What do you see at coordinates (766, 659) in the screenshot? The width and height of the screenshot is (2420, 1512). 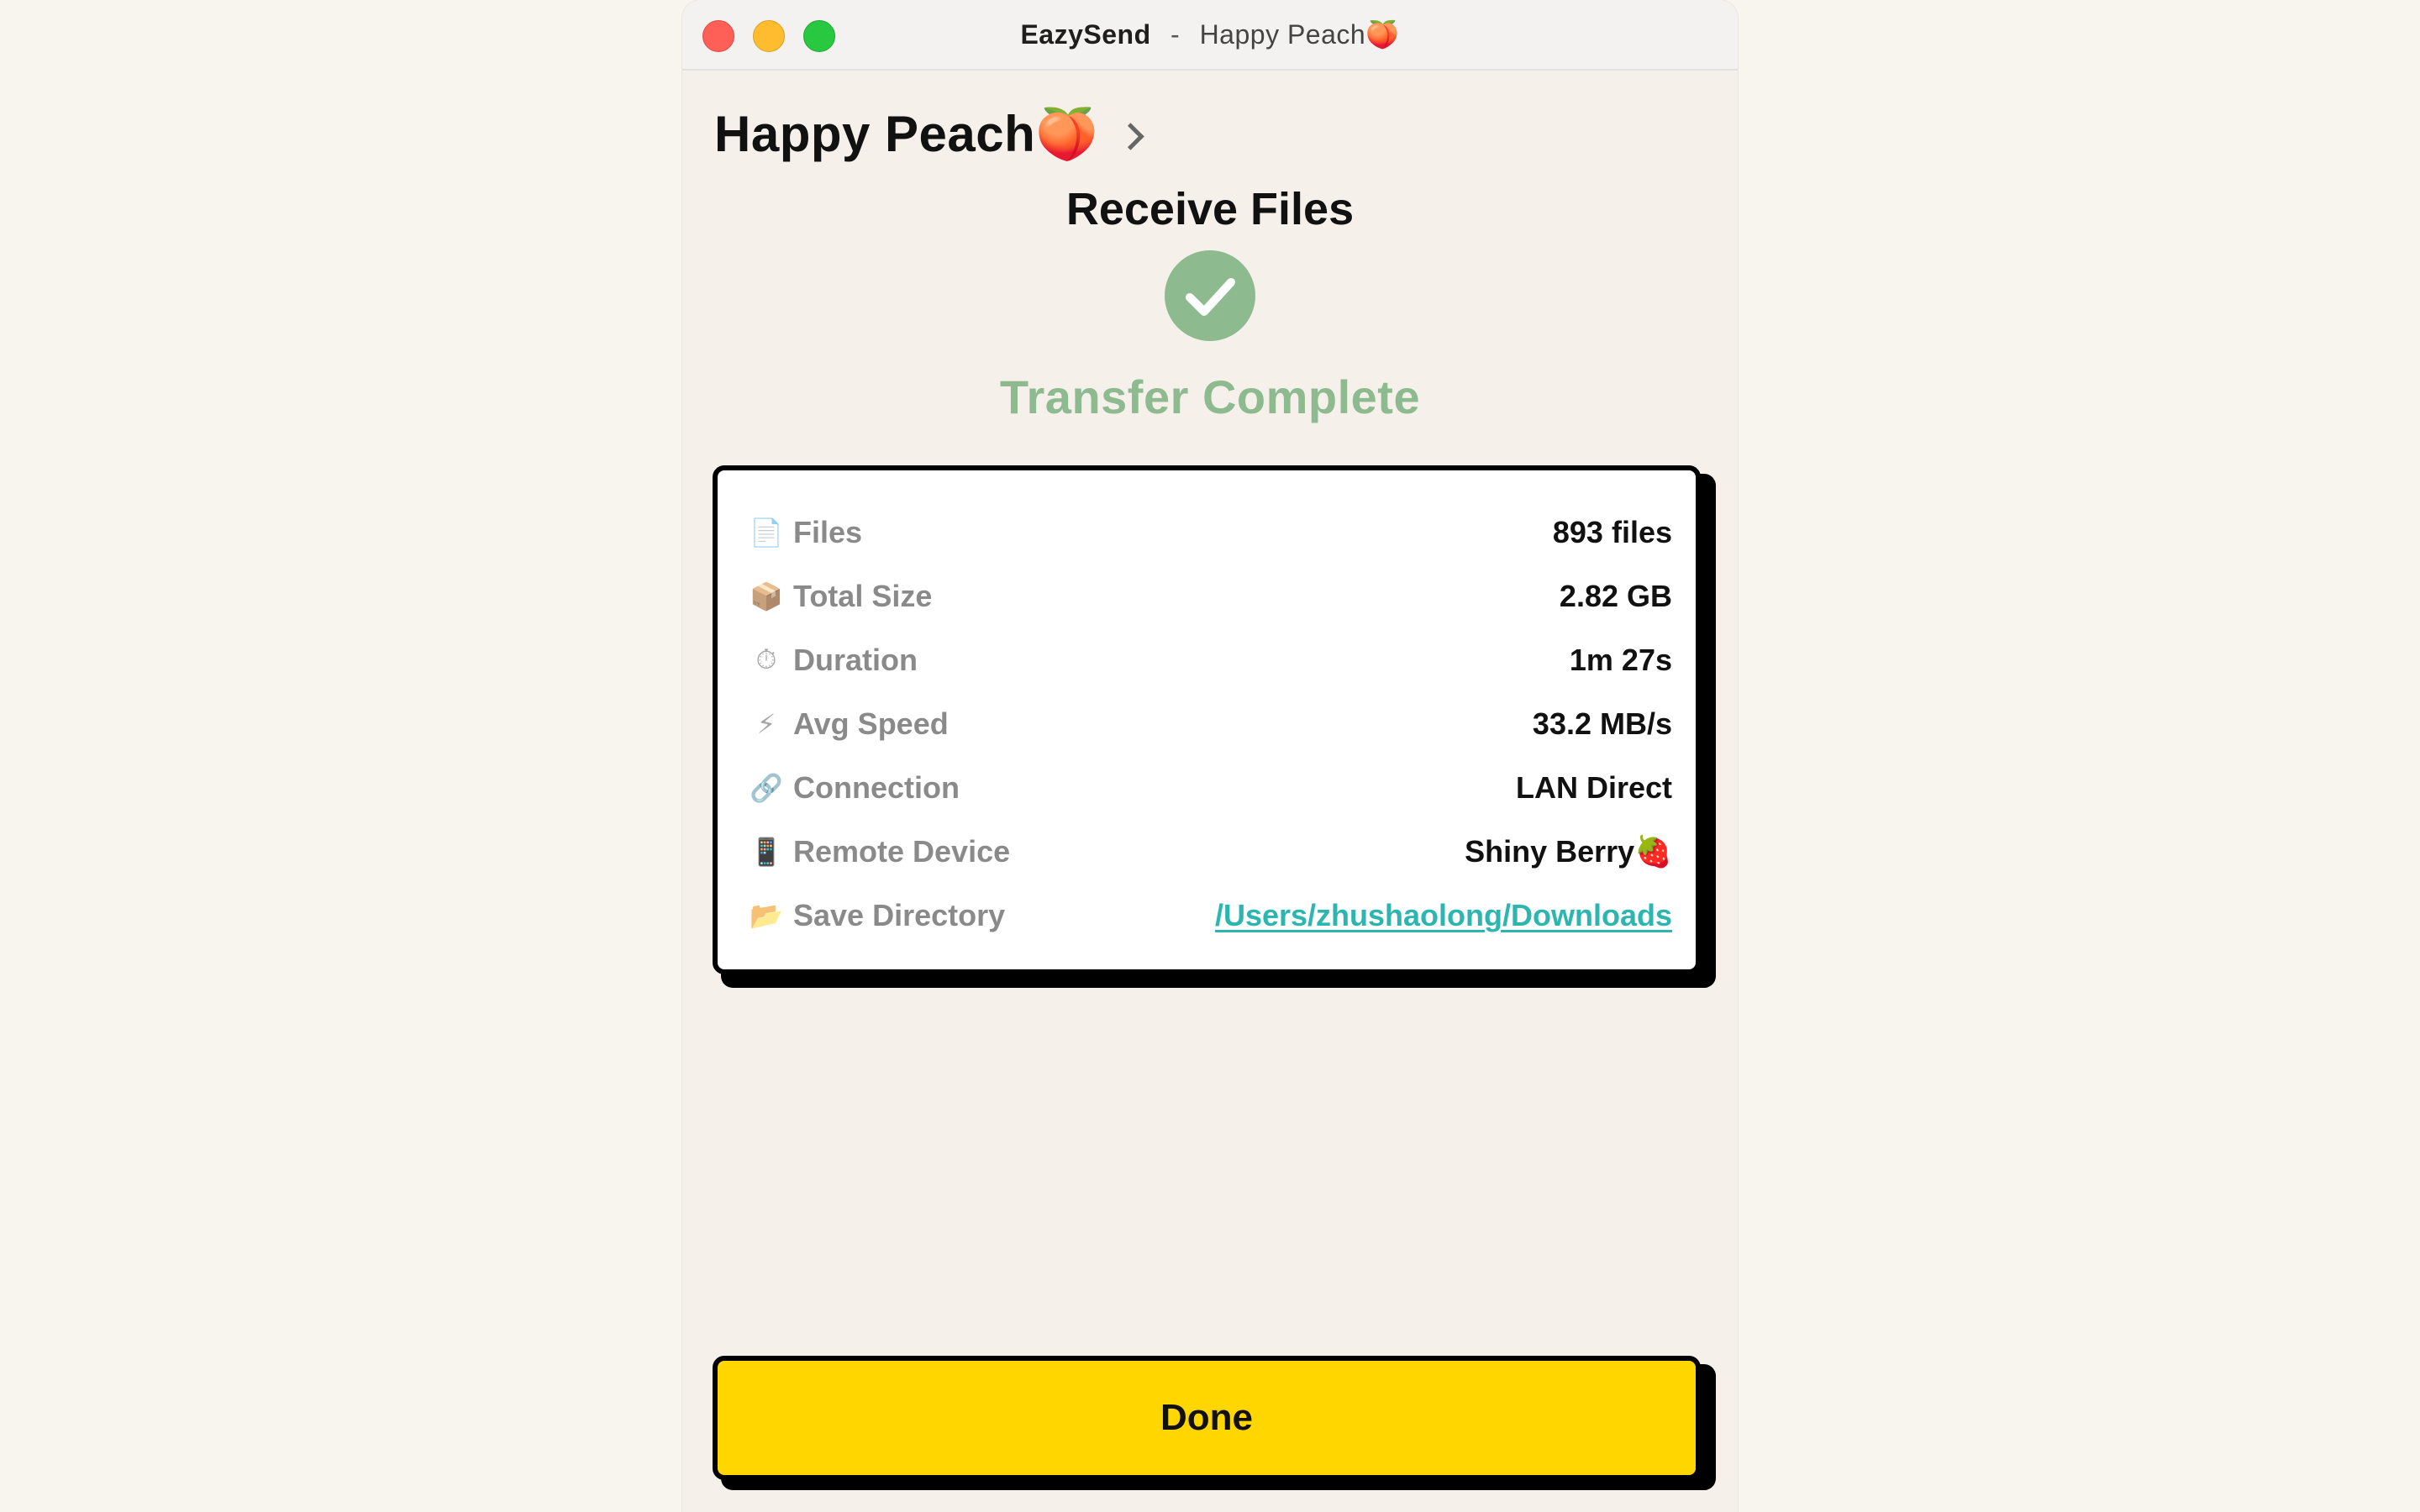 I see `stopwatch-icon: ⏱` at bounding box center [766, 659].